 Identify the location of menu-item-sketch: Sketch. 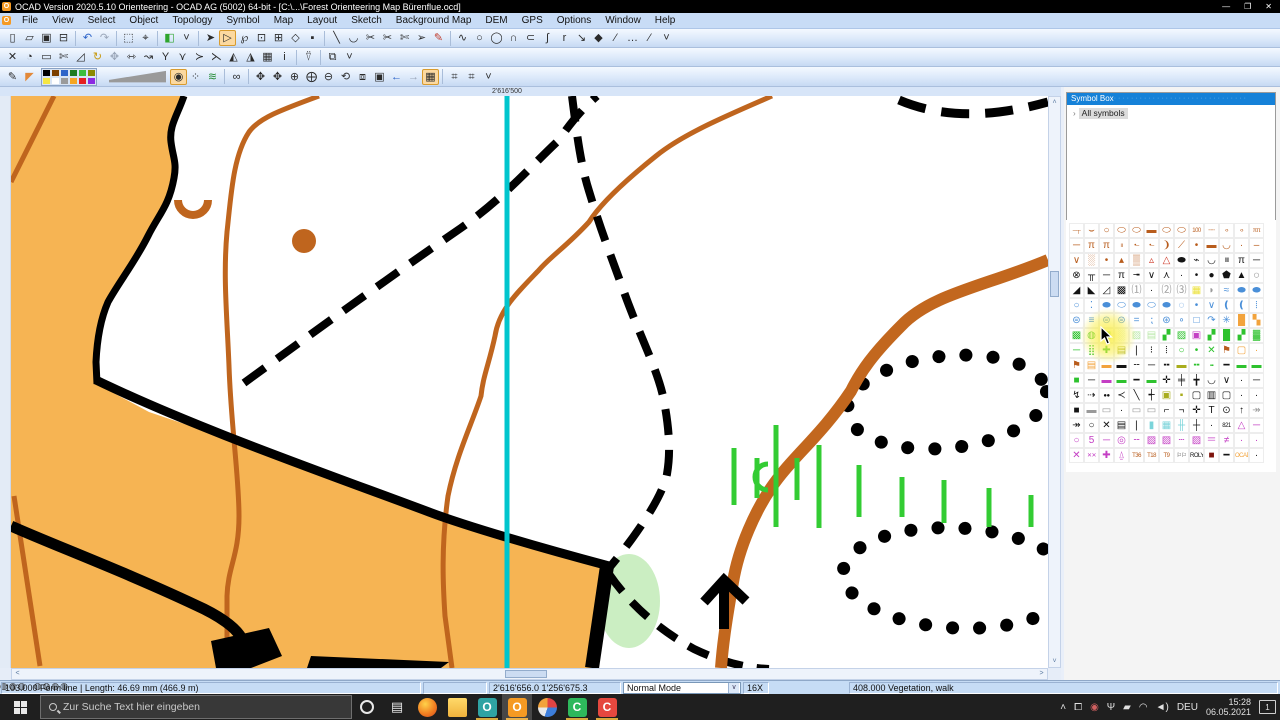
(366, 20).